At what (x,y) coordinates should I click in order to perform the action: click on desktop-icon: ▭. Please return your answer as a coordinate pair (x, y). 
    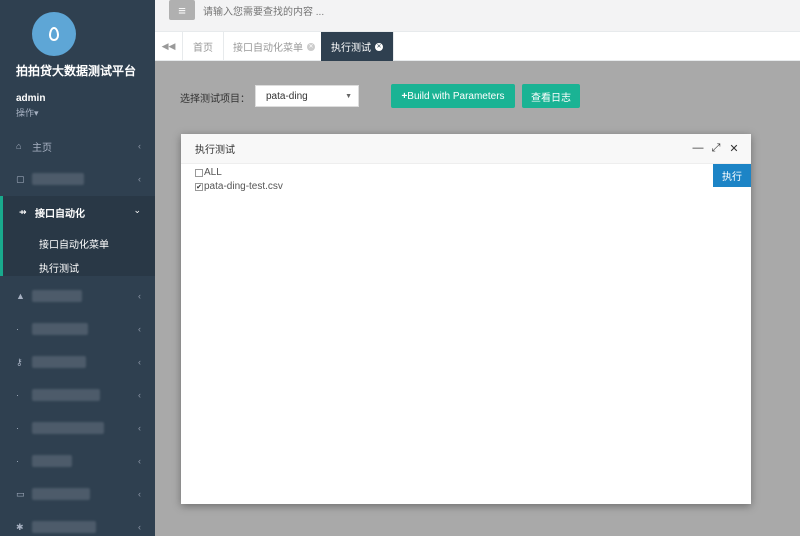
    Looking at the image, I should click on (20, 493).